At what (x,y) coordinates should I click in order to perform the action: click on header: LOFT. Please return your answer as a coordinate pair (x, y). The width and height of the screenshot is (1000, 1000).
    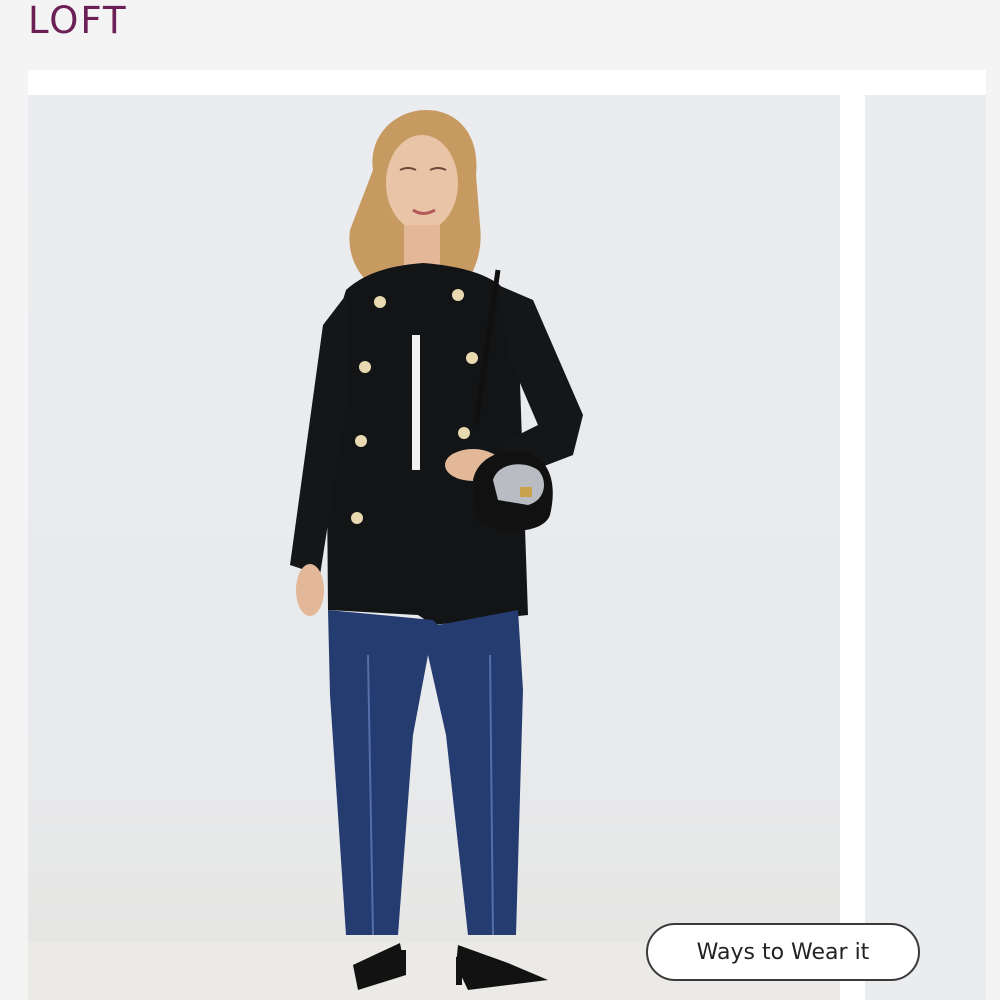
    Looking at the image, I should click on (500, 35).